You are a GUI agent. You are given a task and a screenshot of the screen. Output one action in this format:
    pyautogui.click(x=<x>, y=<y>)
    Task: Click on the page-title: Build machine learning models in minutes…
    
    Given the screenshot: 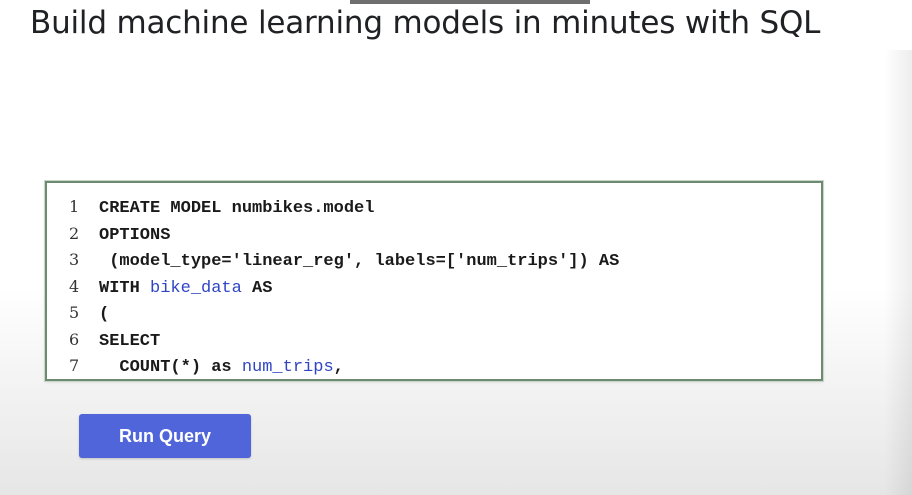 What is the action you would take?
    pyautogui.click(x=425, y=23)
    